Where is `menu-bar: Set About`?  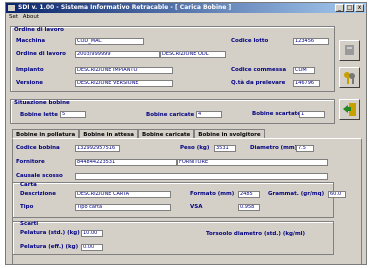
menu-bar: Set About is located at coordinates (186, 17).